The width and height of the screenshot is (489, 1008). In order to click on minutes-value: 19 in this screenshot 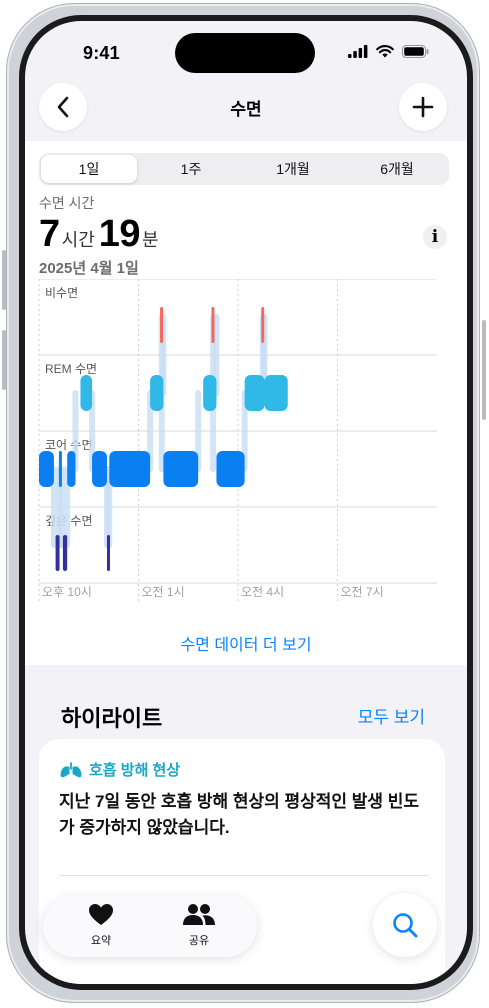, I will do `click(119, 234)`.